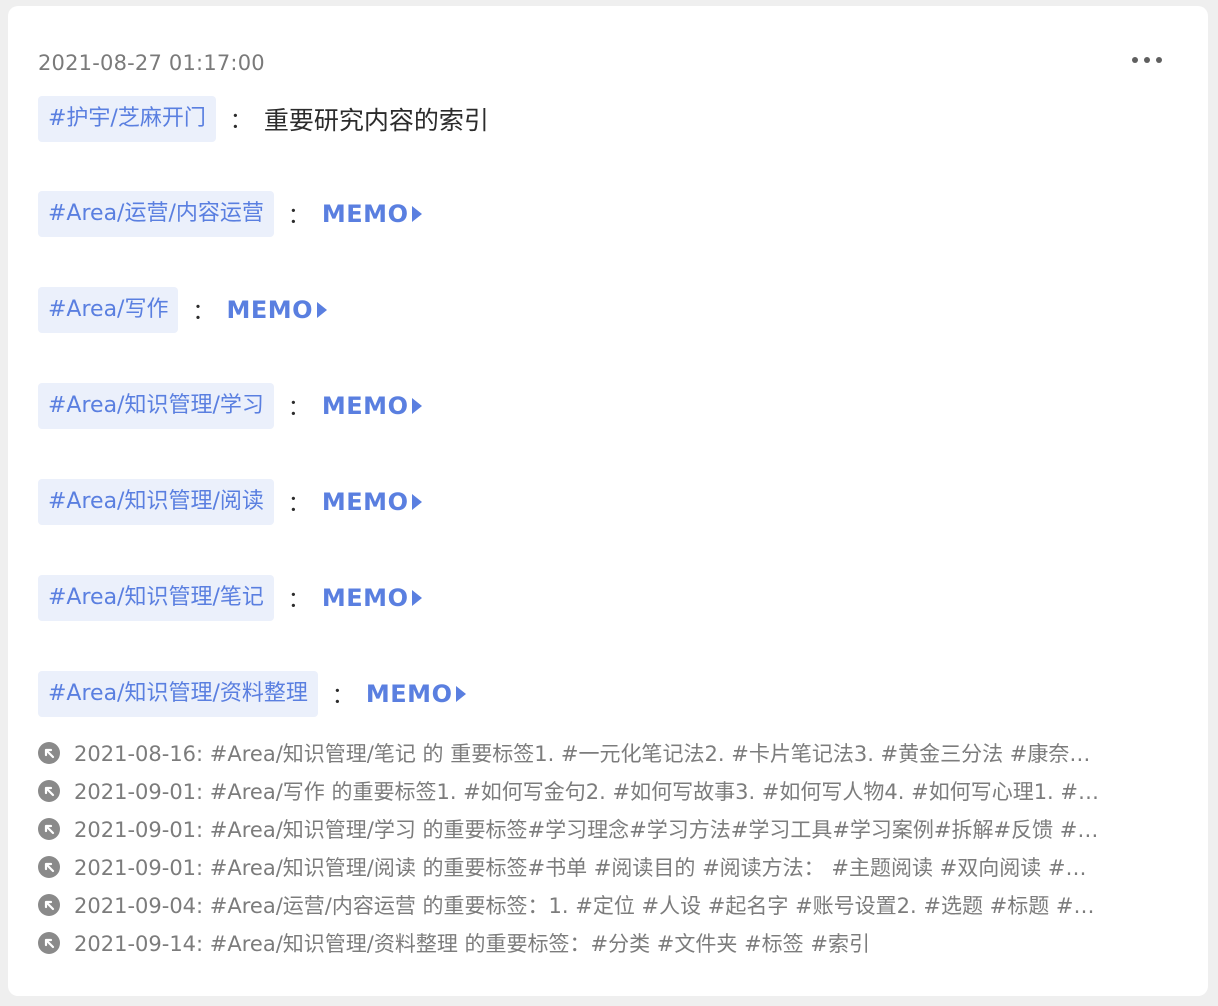 The width and height of the screenshot is (1218, 1006). I want to click on entry-row: #Area/知识管理/笔记 ： MEMO, so click(230, 598).